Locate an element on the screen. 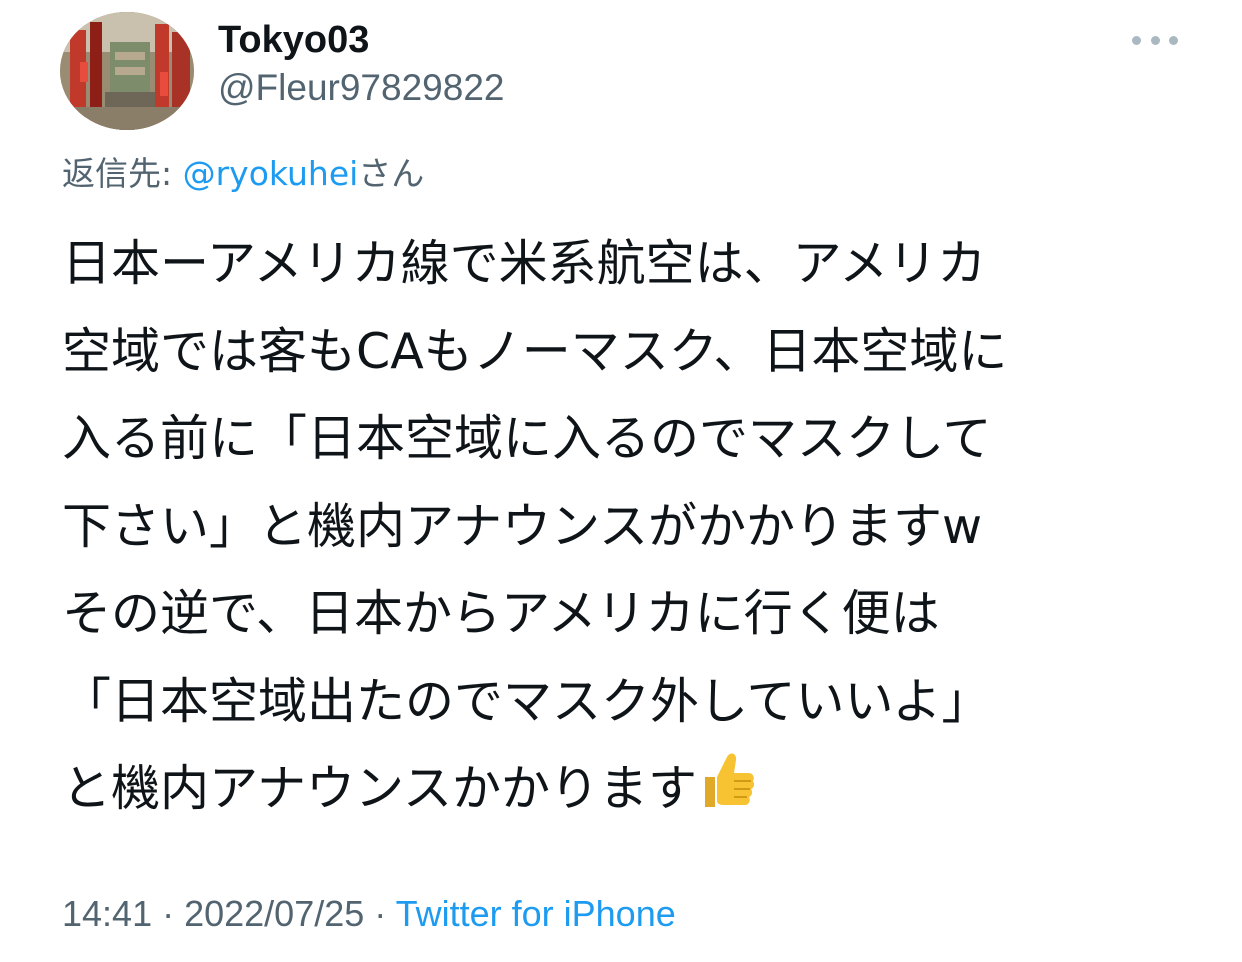  reply-to-prefix: 返信先: is located at coordinates (122, 173).